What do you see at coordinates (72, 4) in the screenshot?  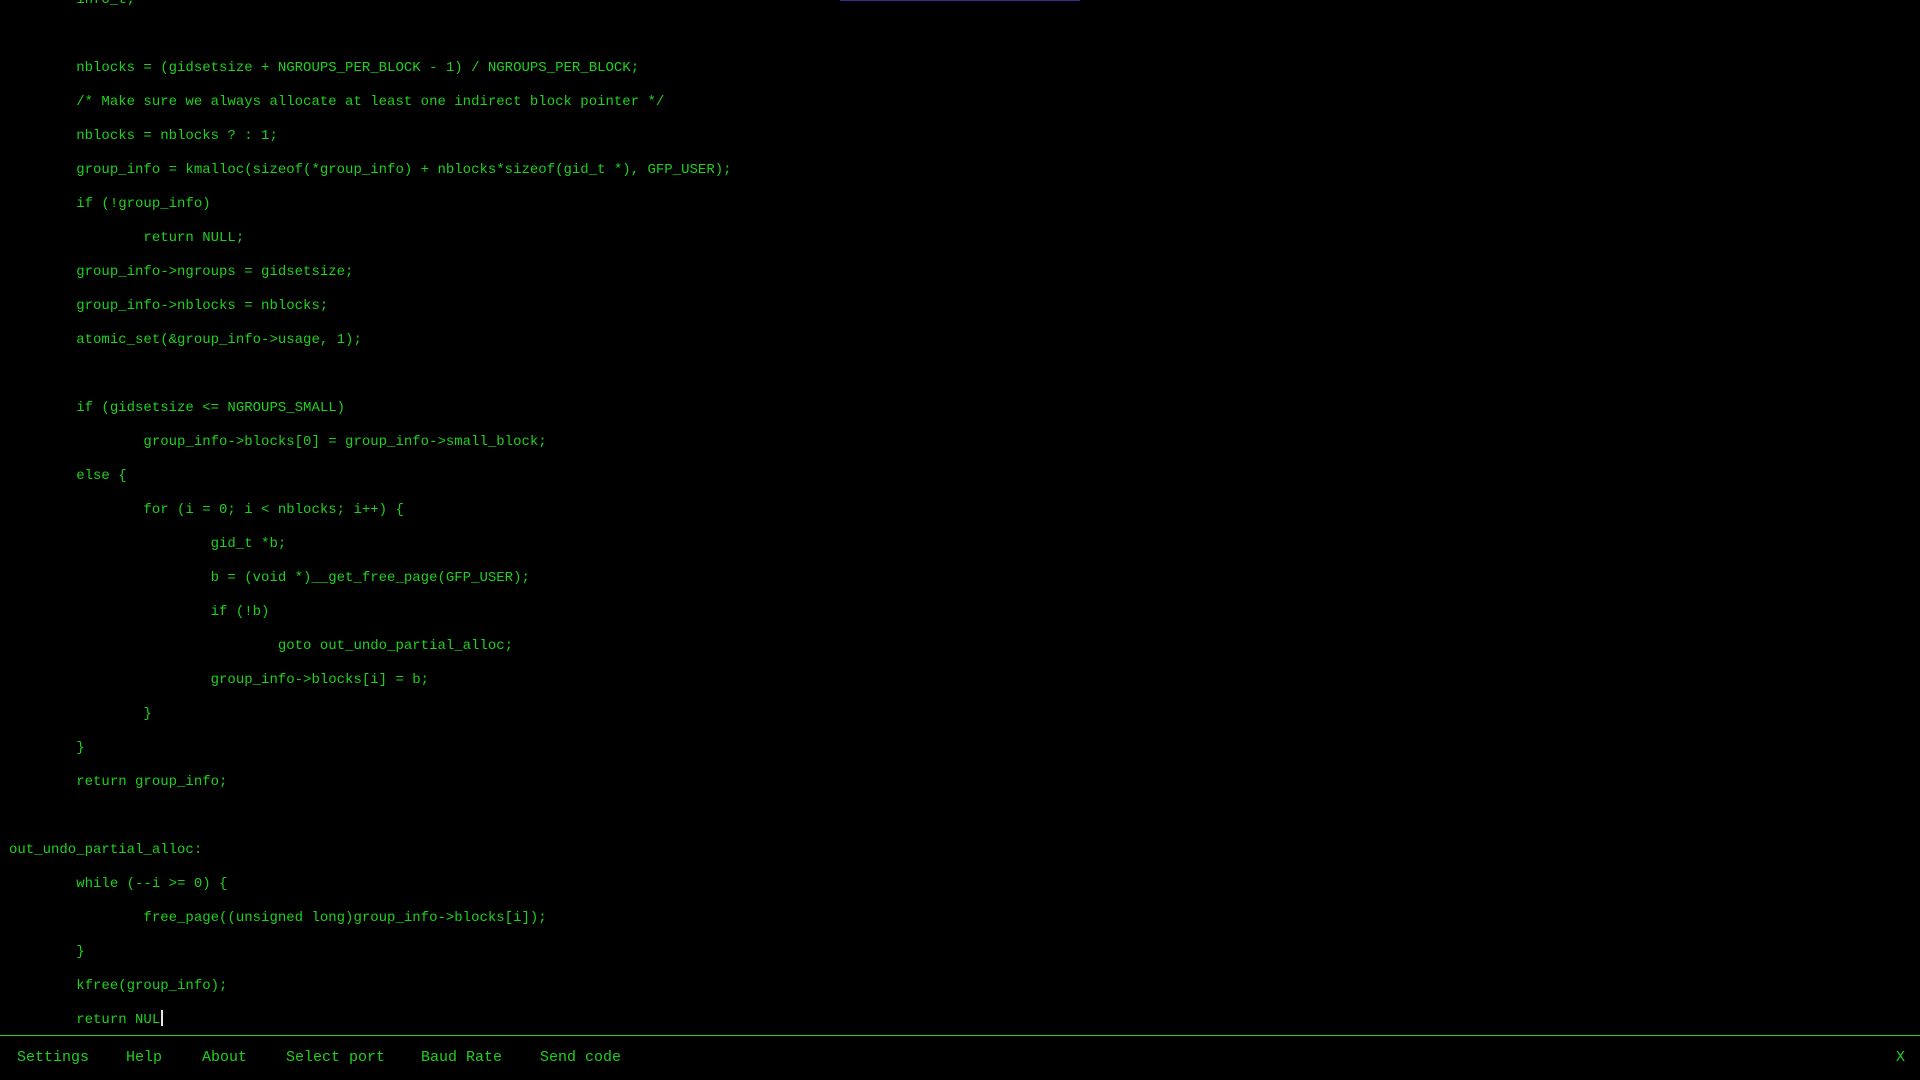 I see `code-line: info_t;` at bounding box center [72, 4].